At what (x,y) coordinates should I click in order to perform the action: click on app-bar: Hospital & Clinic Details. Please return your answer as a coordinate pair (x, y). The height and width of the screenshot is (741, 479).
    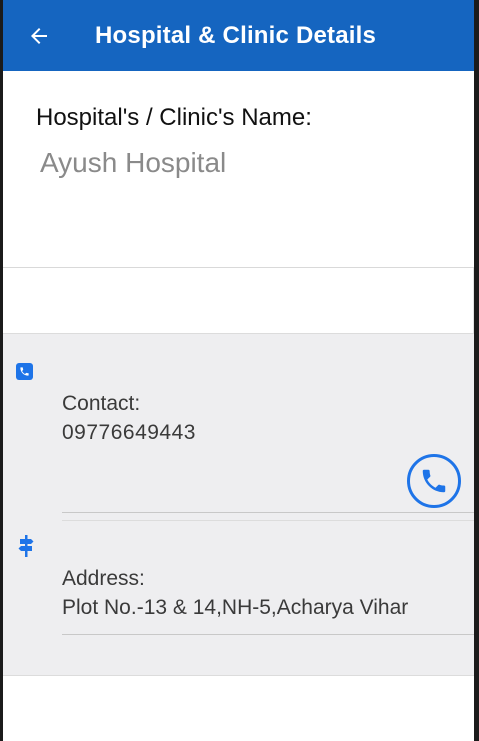
    Looking at the image, I should click on (238, 35).